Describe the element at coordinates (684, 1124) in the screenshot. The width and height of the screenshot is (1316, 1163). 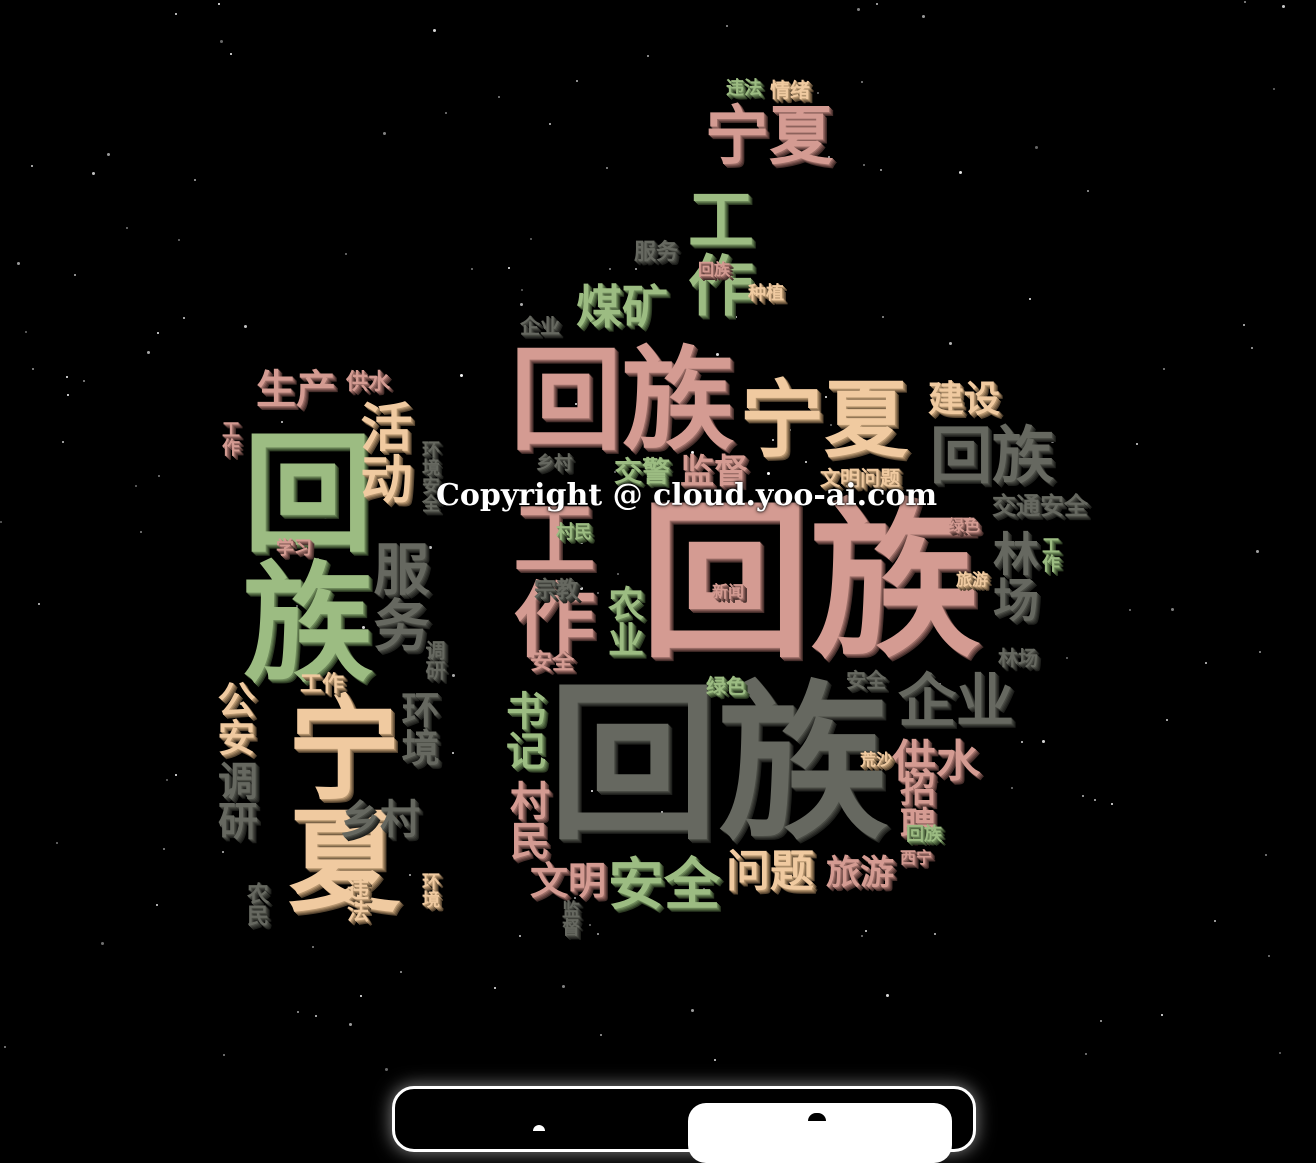
I see `bottom-toolbar` at that location.